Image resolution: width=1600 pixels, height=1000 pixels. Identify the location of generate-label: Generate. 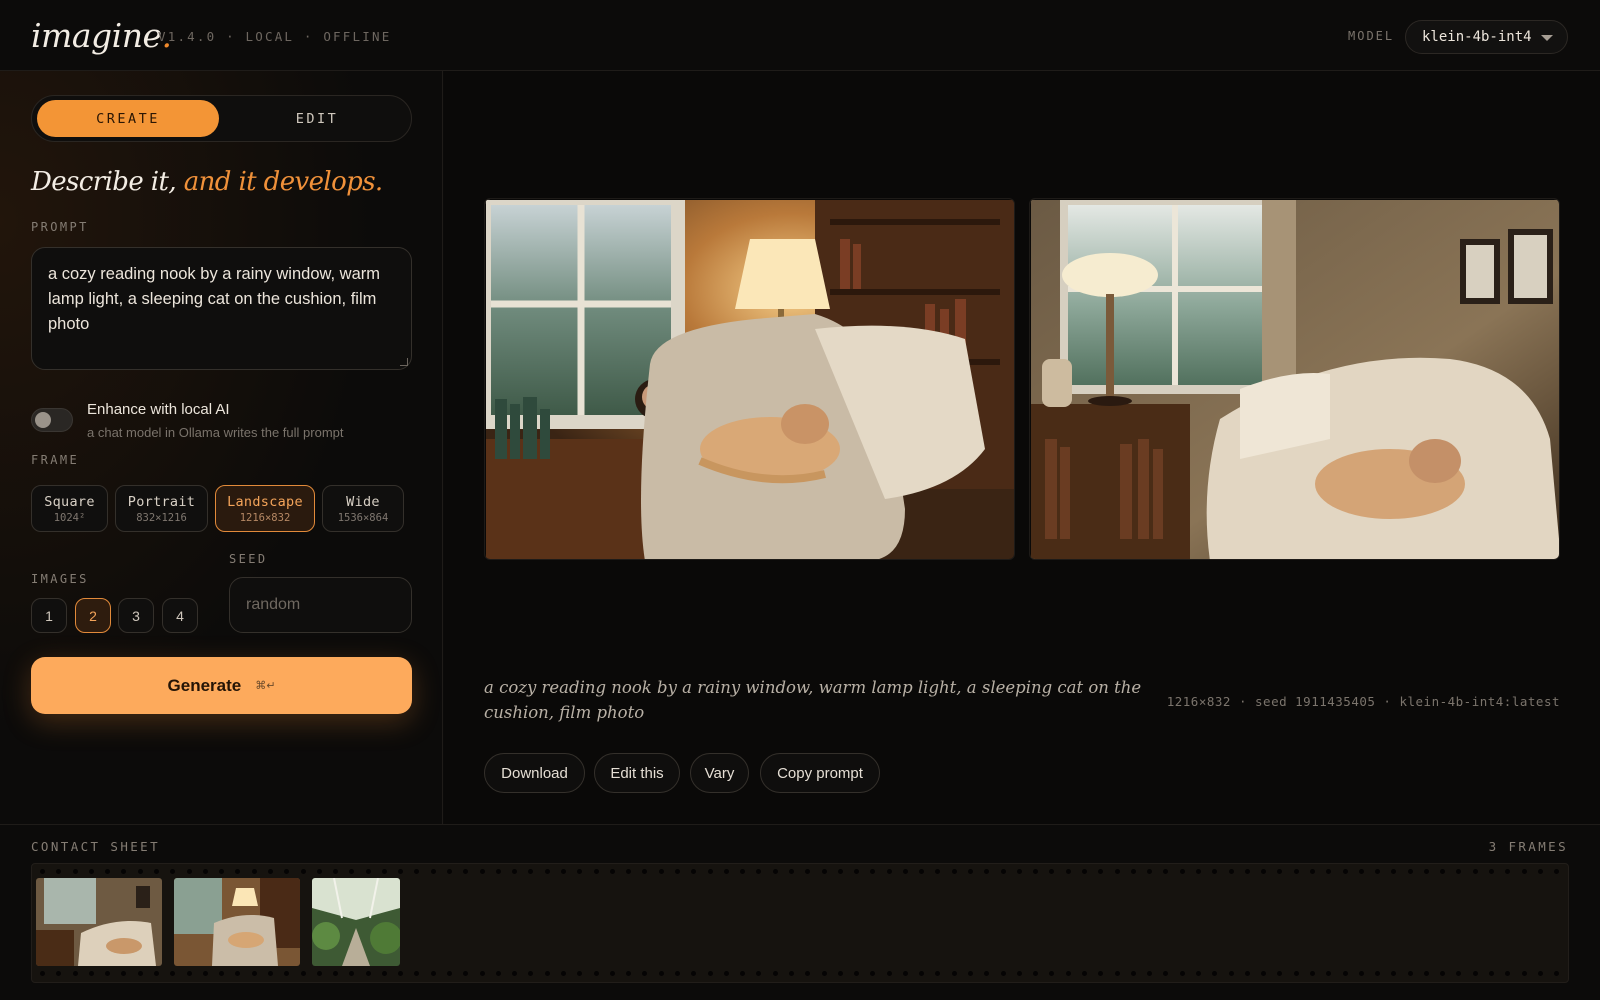
(204, 685).